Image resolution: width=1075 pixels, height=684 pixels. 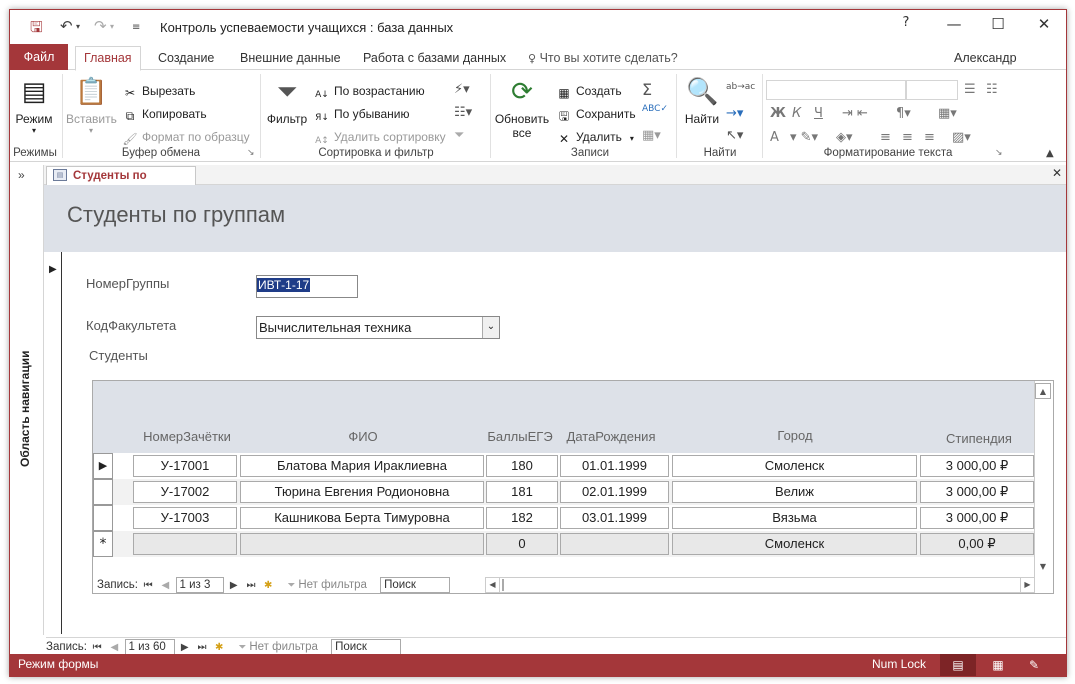 I want to click on table-cell: 181, so click(x=522, y=492).